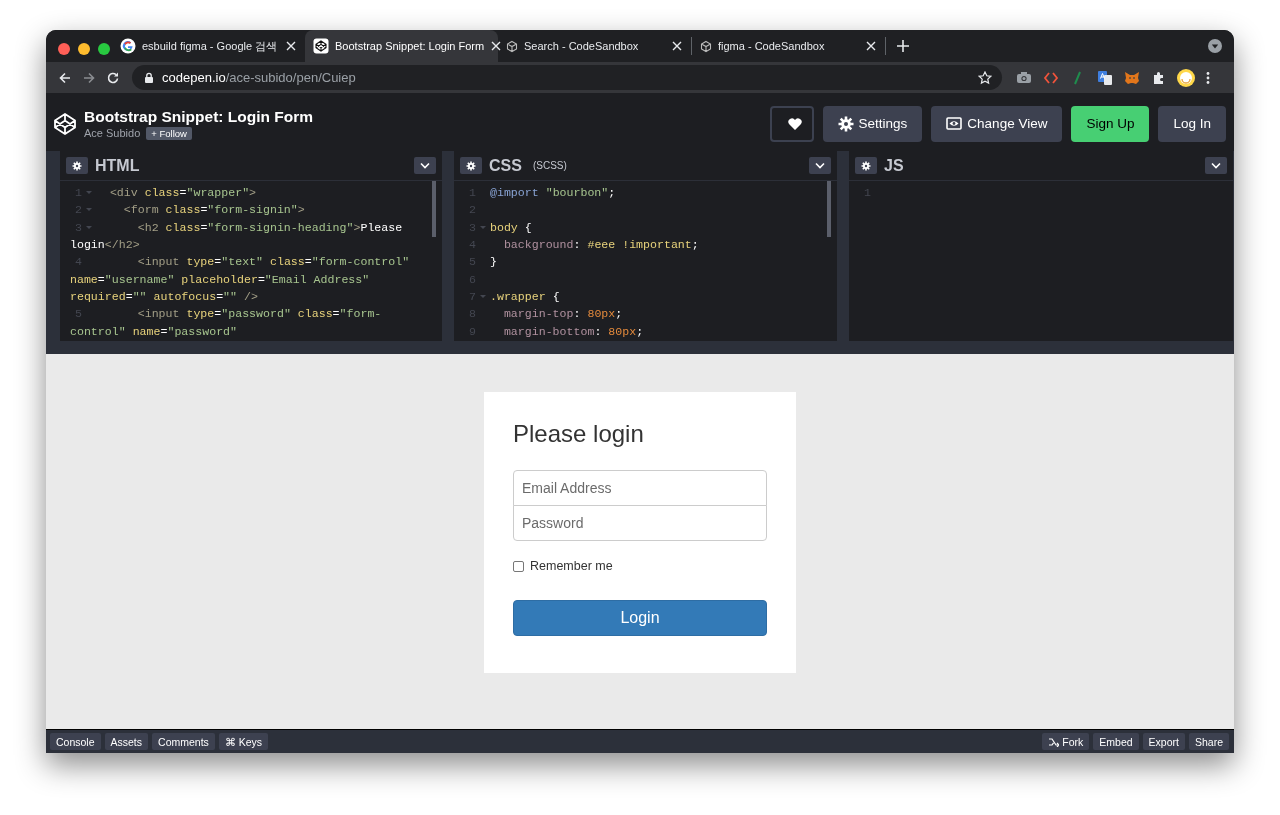 This screenshot has height=815, width=1280. Describe the element at coordinates (64, 49) in the screenshot. I see `close-window-button` at that location.